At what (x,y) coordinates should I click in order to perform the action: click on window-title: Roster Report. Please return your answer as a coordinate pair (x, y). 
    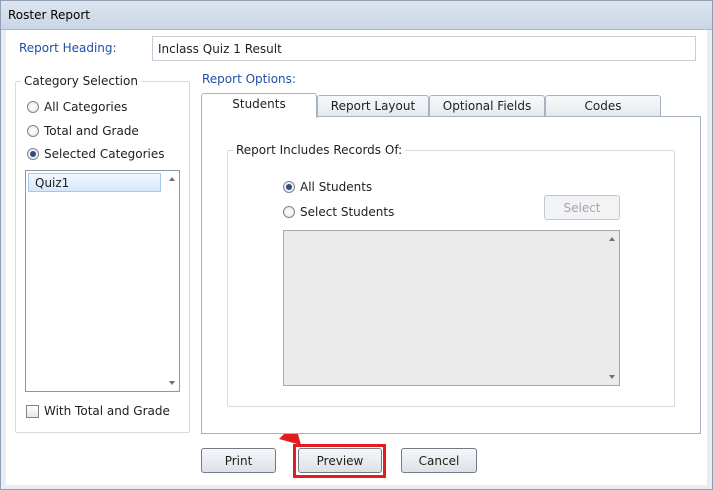
    Looking at the image, I should click on (49, 15).